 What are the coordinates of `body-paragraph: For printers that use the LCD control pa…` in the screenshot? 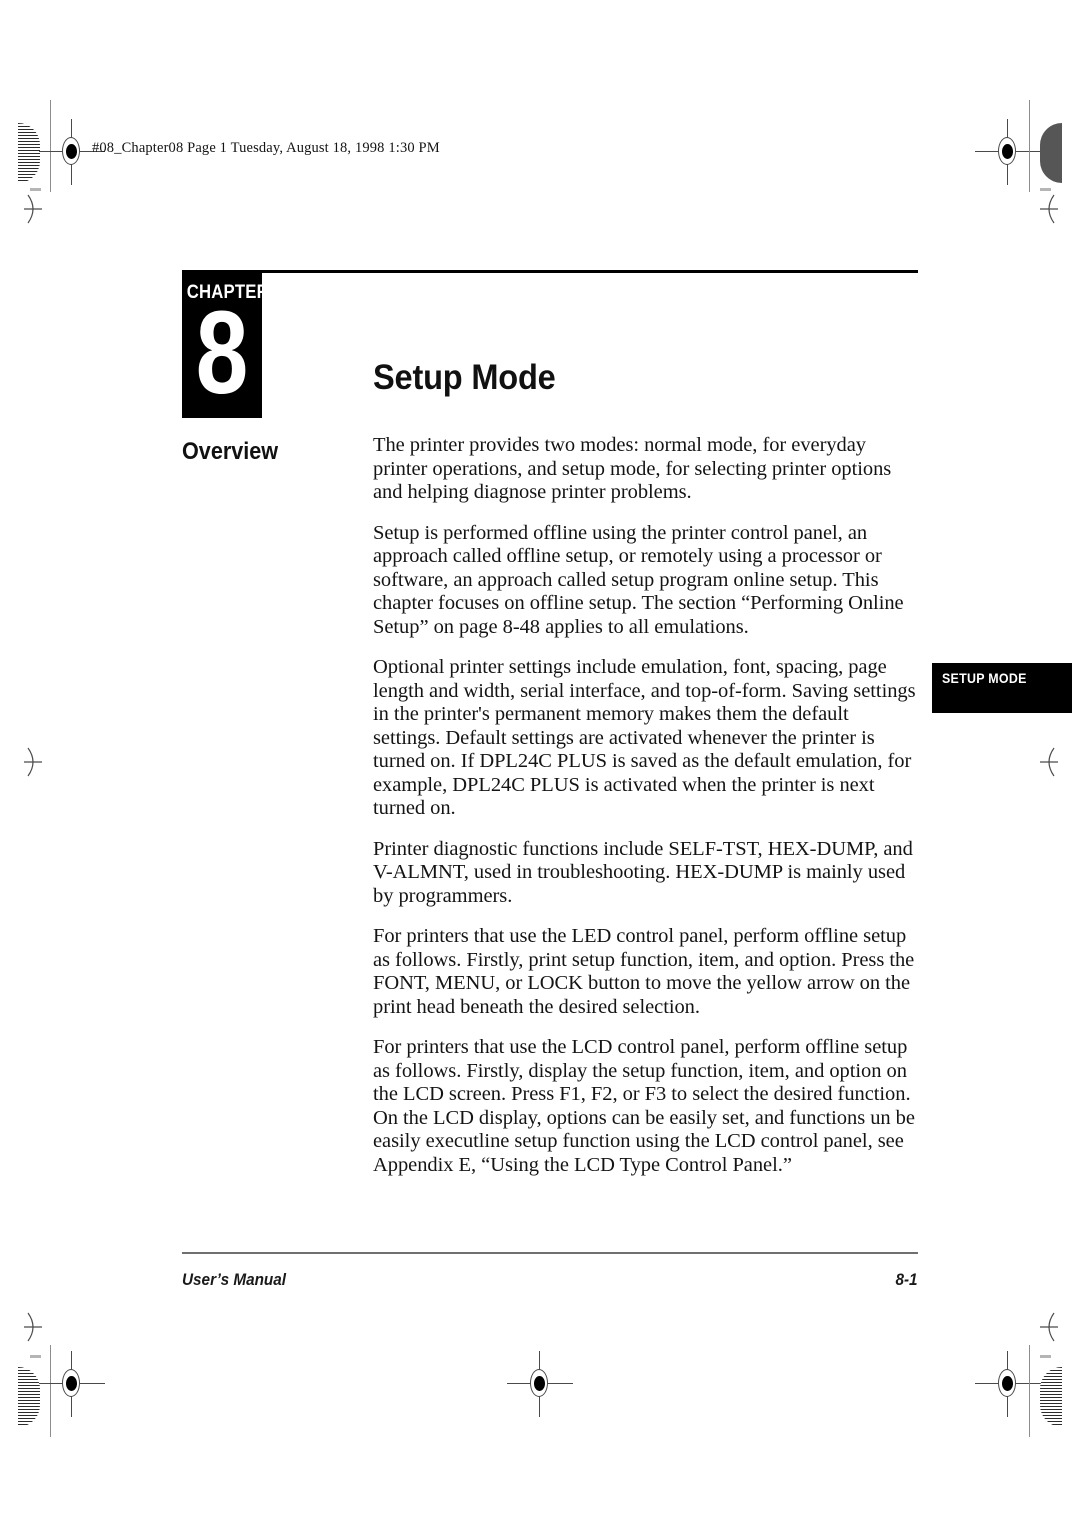 It's located at (644, 1106).